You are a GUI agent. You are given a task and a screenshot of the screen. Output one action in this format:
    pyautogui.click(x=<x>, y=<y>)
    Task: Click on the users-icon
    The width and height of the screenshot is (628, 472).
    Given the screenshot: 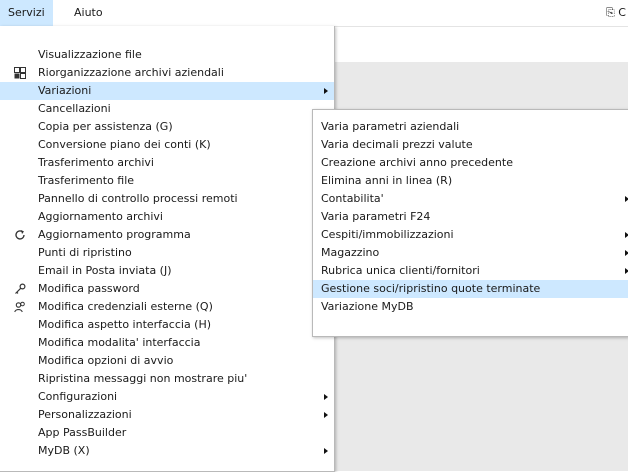 What is the action you would take?
    pyautogui.click(x=20, y=307)
    